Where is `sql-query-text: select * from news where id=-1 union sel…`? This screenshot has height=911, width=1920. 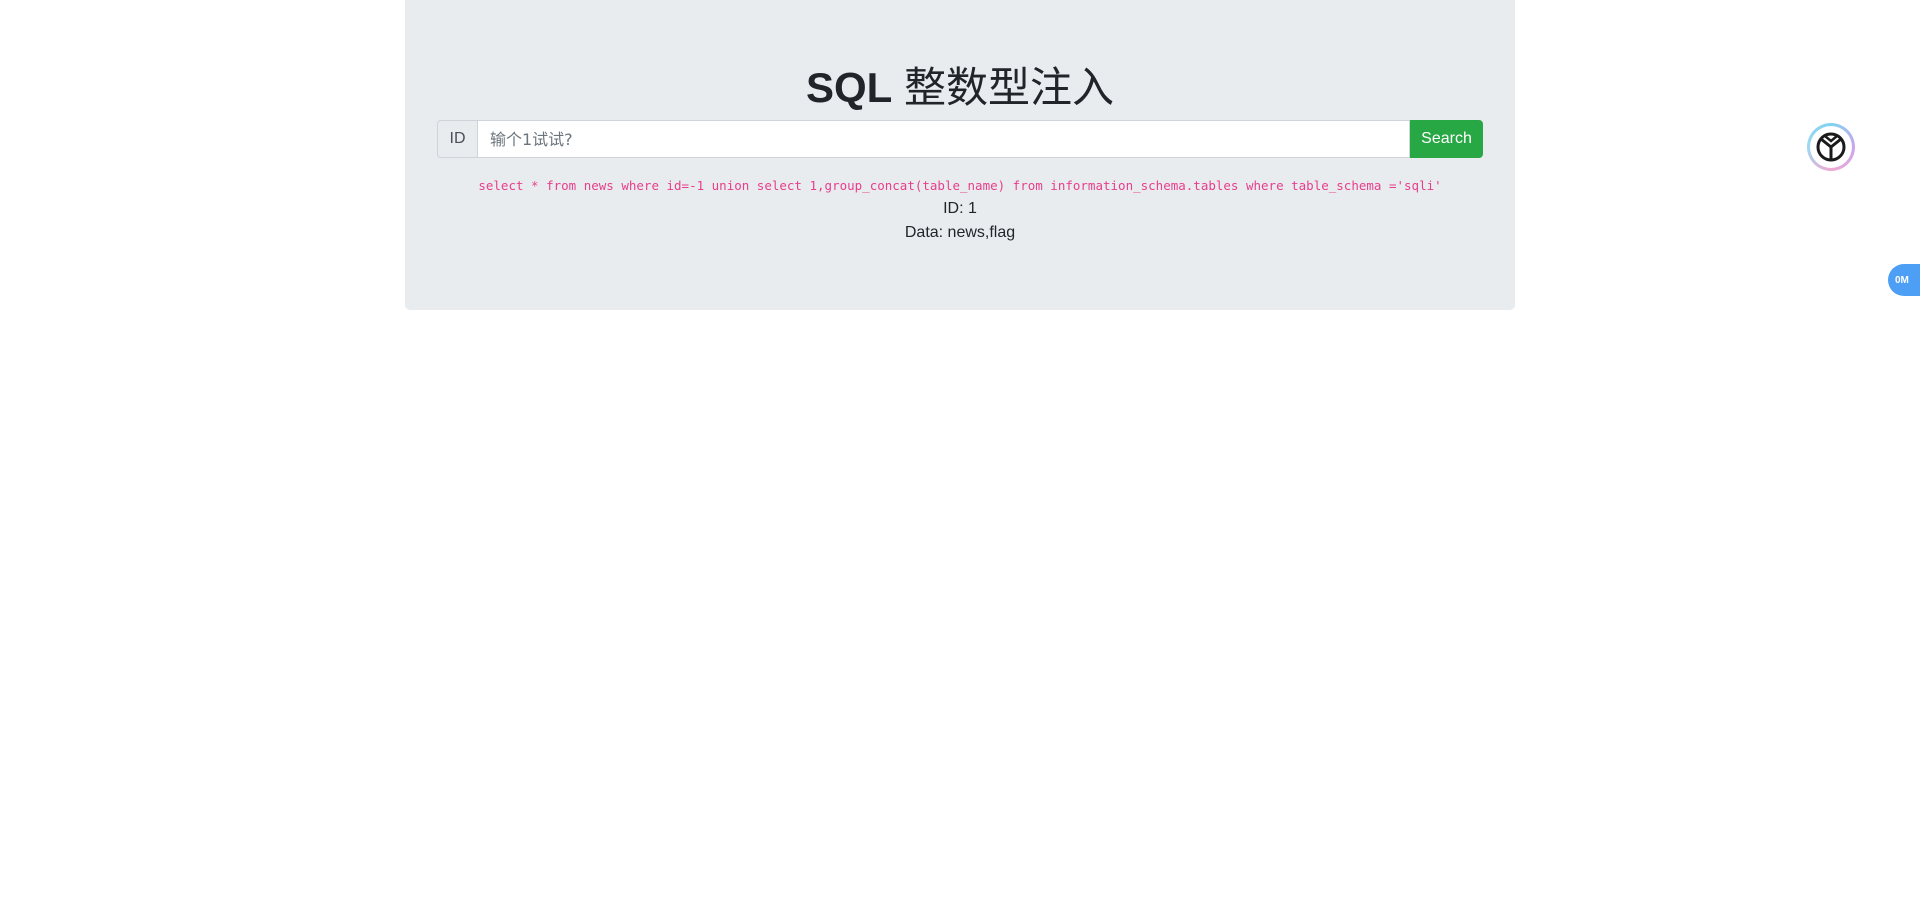
sql-query-text: select * from news where id=-1 union sel… is located at coordinates (960, 185).